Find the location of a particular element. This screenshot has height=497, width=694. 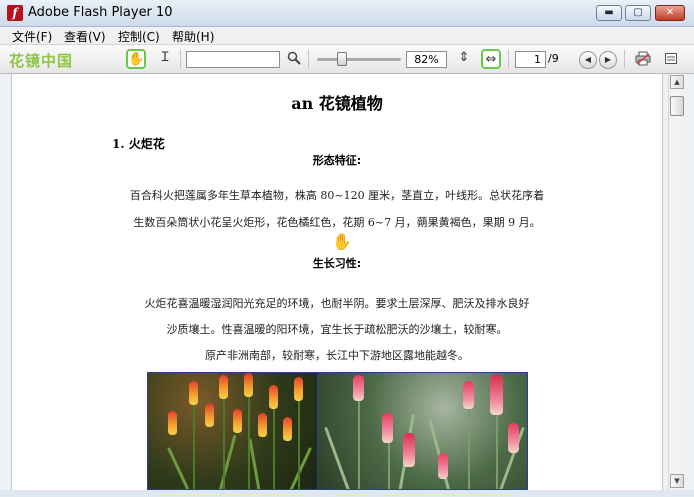

hand-icon: ✋ is located at coordinates (136, 59).